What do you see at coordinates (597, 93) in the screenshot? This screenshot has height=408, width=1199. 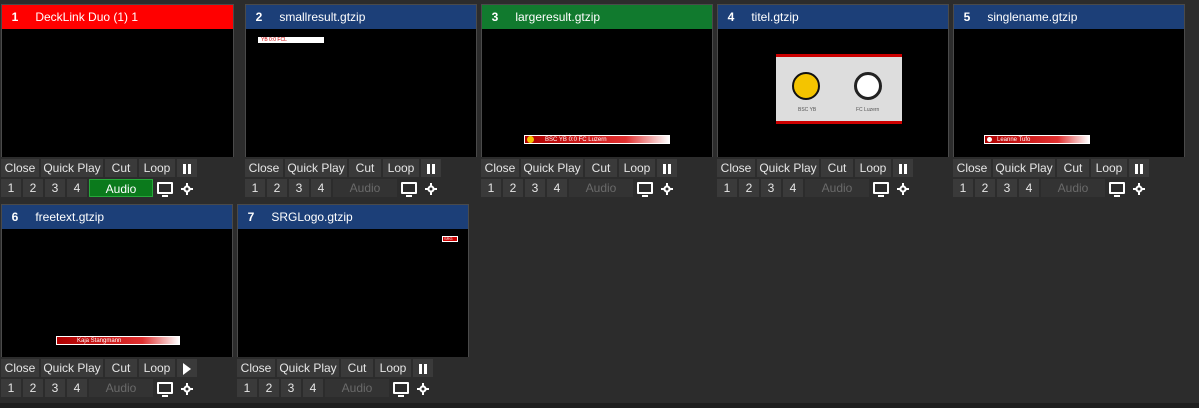 I see `input-preview: BSC YB 0:0 FC Luzern` at bounding box center [597, 93].